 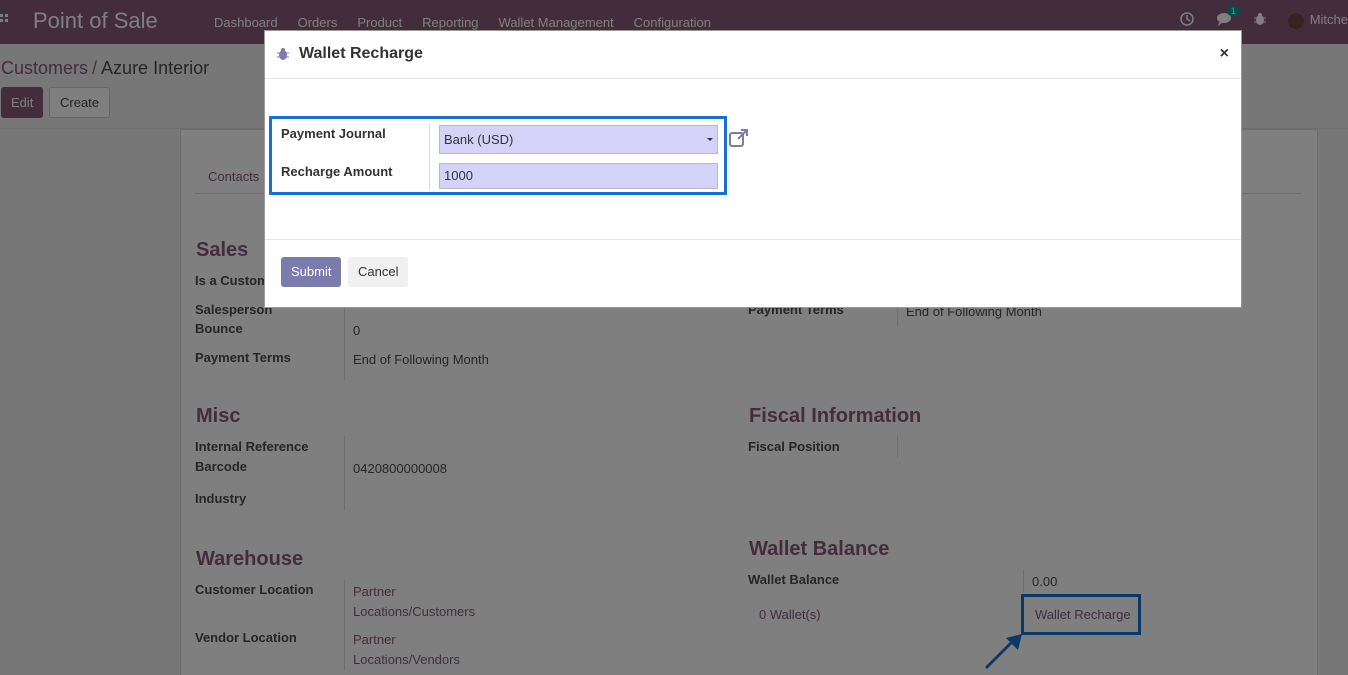 What do you see at coordinates (479, 139) in the screenshot?
I see `payment-journal-value: Bank (USD)` at bounding box center [479, 139].